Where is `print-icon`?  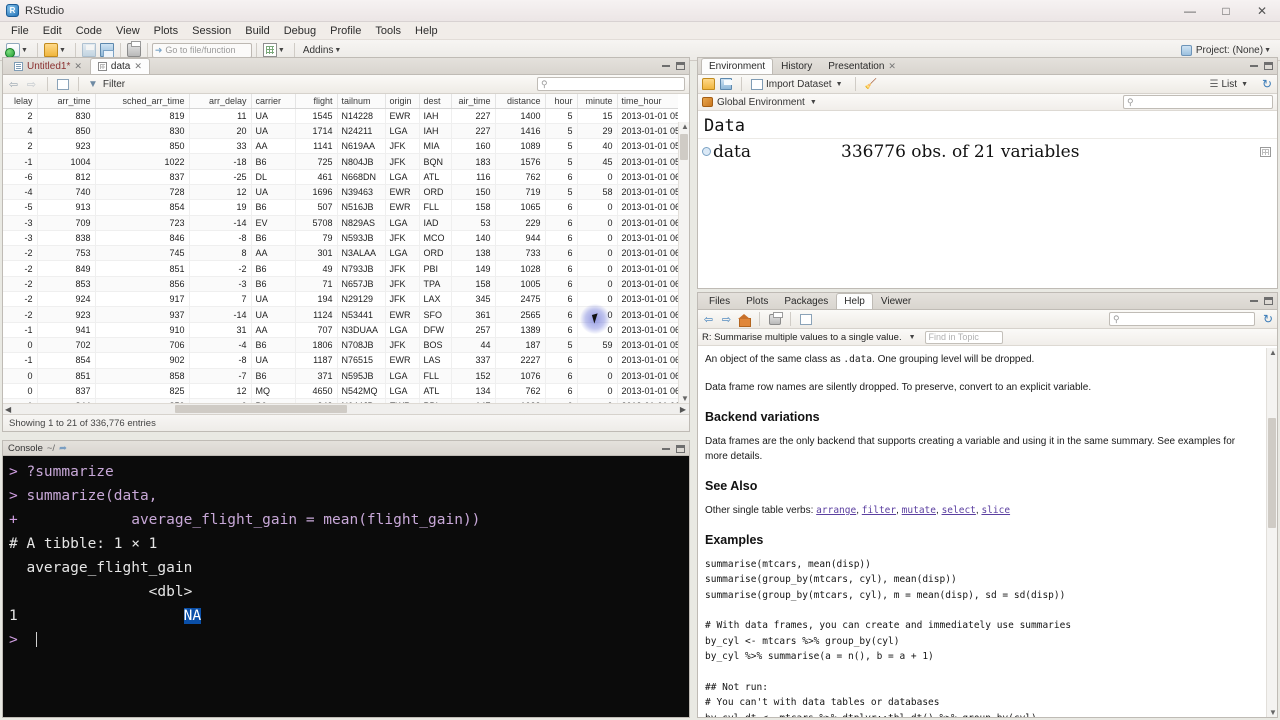 print-icon is located at coordinates (776, 318).